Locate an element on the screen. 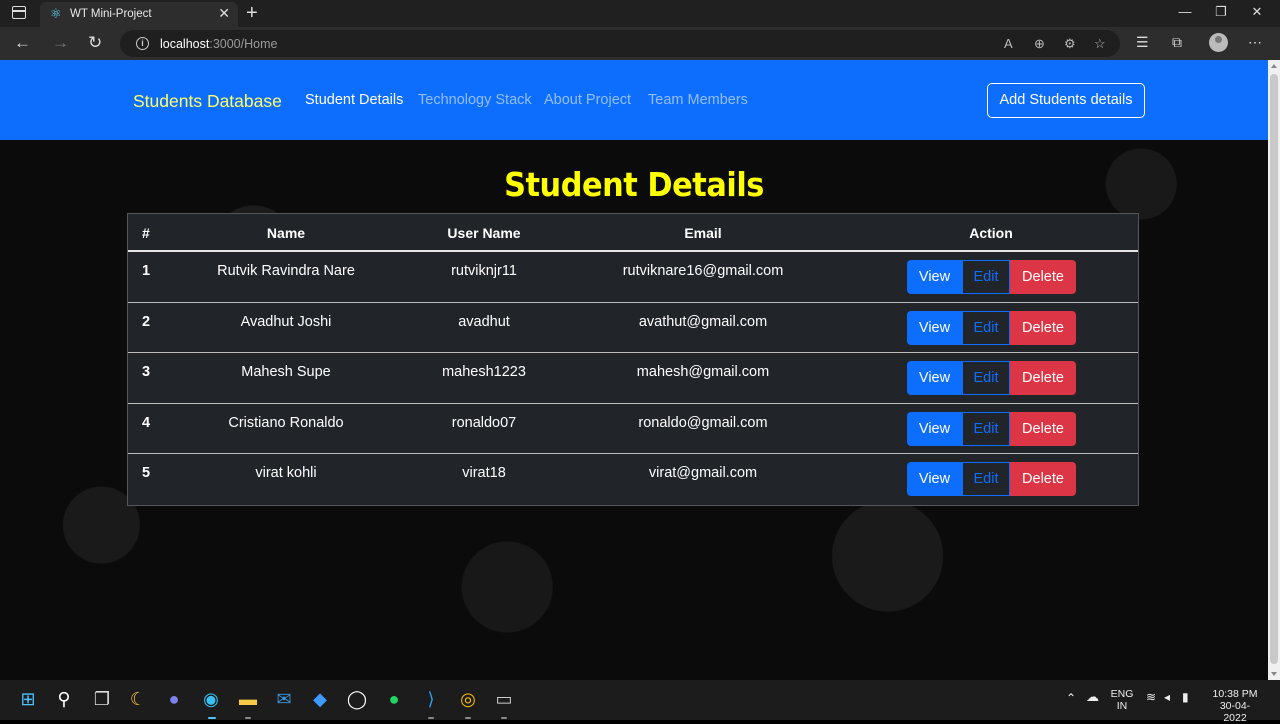 The width and height of the screenshot is (1280, 724). favorites-icon: ☰ is located at coordinates (1142, 42).